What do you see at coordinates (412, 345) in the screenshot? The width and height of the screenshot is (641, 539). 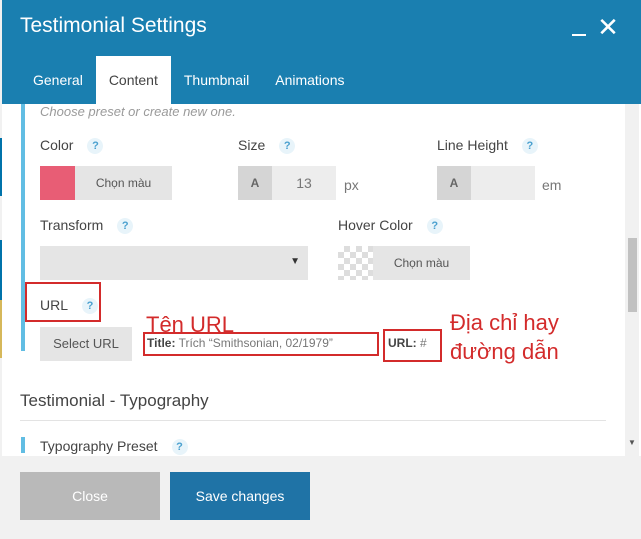 I see `annotation-box-url-address` at bounding box center [412, 345].